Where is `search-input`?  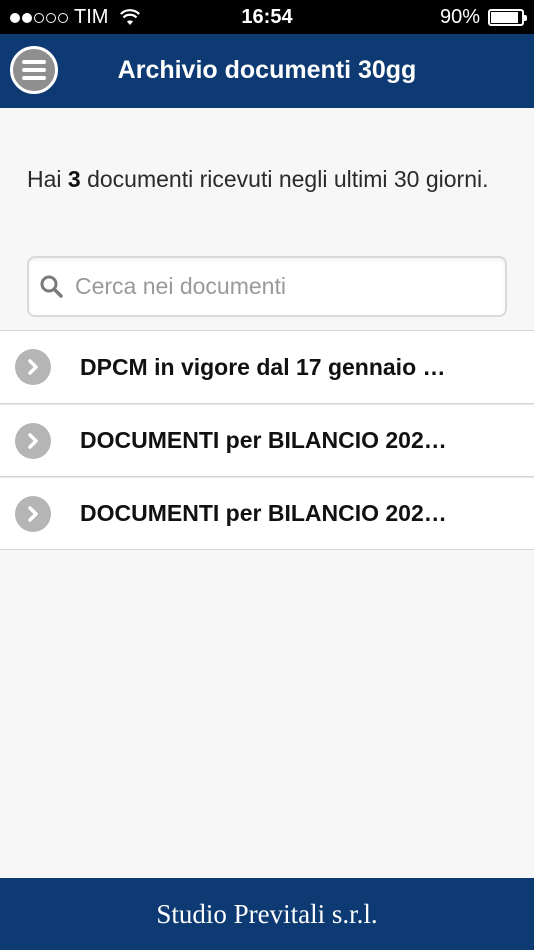
search-input is located at coordinates (290, 286).